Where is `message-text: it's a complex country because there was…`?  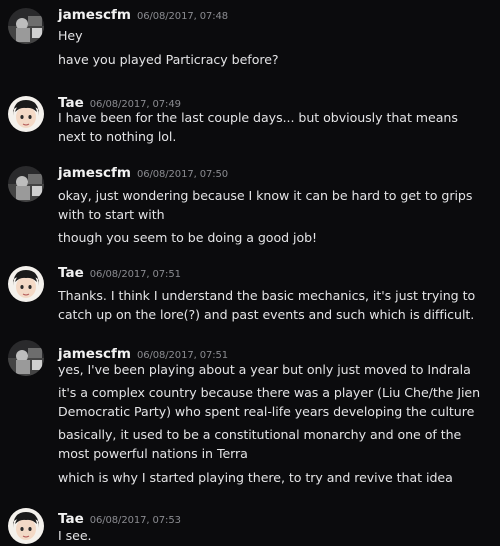
message-text: it's a complex country because there was… is located at coordinates (269, 402).